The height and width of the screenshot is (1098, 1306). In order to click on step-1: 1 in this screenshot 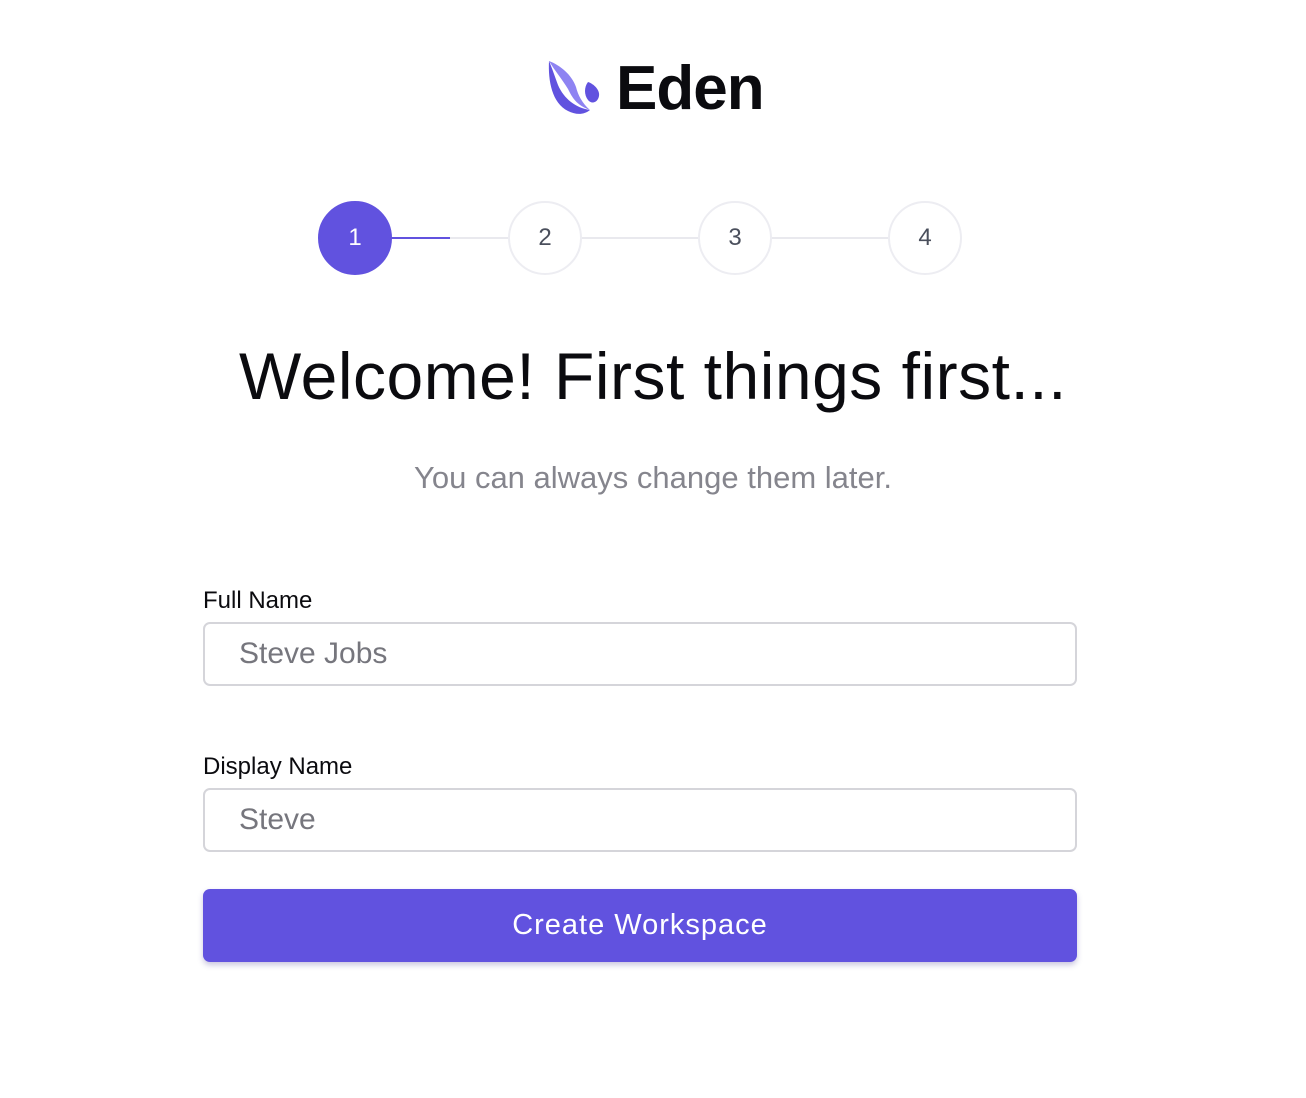, I will do `click(355, 238)`.